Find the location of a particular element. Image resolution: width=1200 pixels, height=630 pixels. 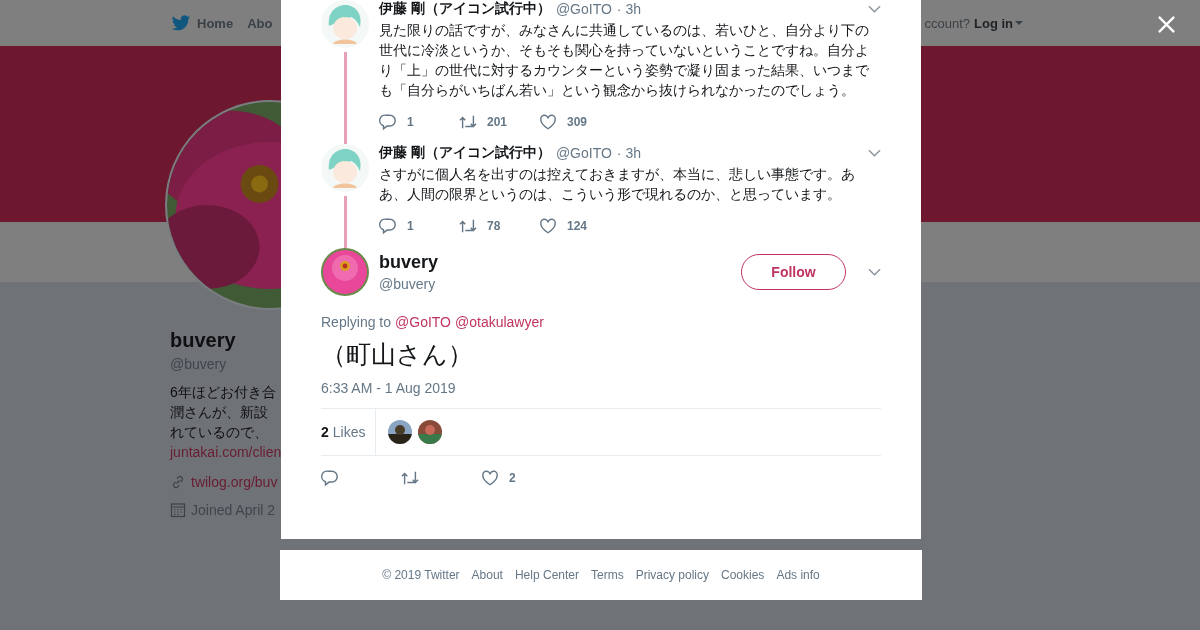

bio-text: れているので、 is located at coordinates (219, 432).